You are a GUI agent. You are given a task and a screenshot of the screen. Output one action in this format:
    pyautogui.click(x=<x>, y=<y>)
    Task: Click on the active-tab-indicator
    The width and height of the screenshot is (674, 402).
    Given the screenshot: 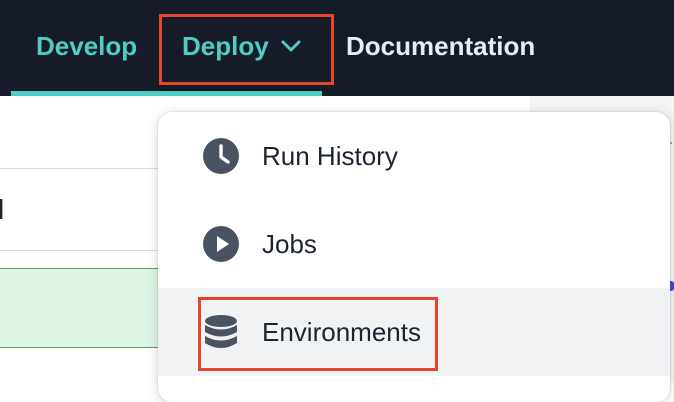 What is the action you would take?
    pyautogui.click(x=166, y=93)
    